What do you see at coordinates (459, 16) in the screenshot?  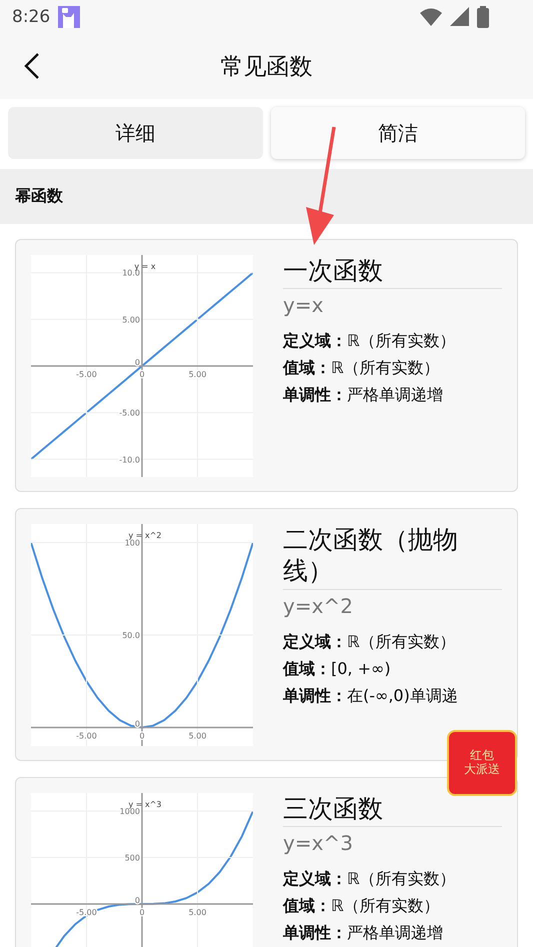 I see `signal-icon` at bounding box center [459, 16].